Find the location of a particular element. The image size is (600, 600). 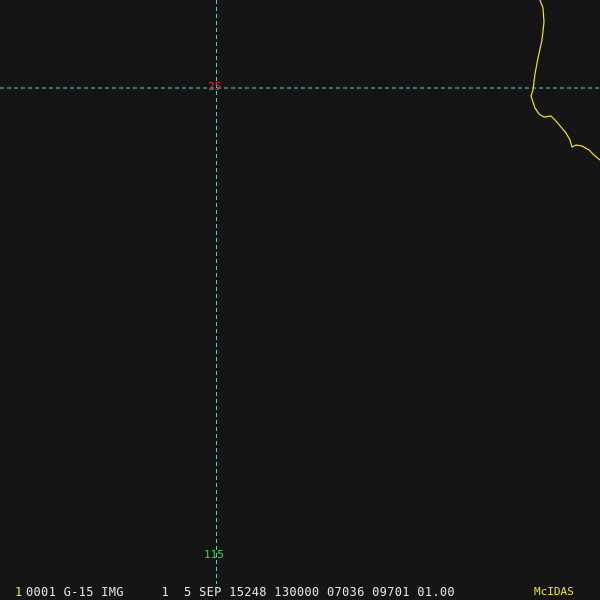

frame-number: 1 is located at coordinates (19, 592).